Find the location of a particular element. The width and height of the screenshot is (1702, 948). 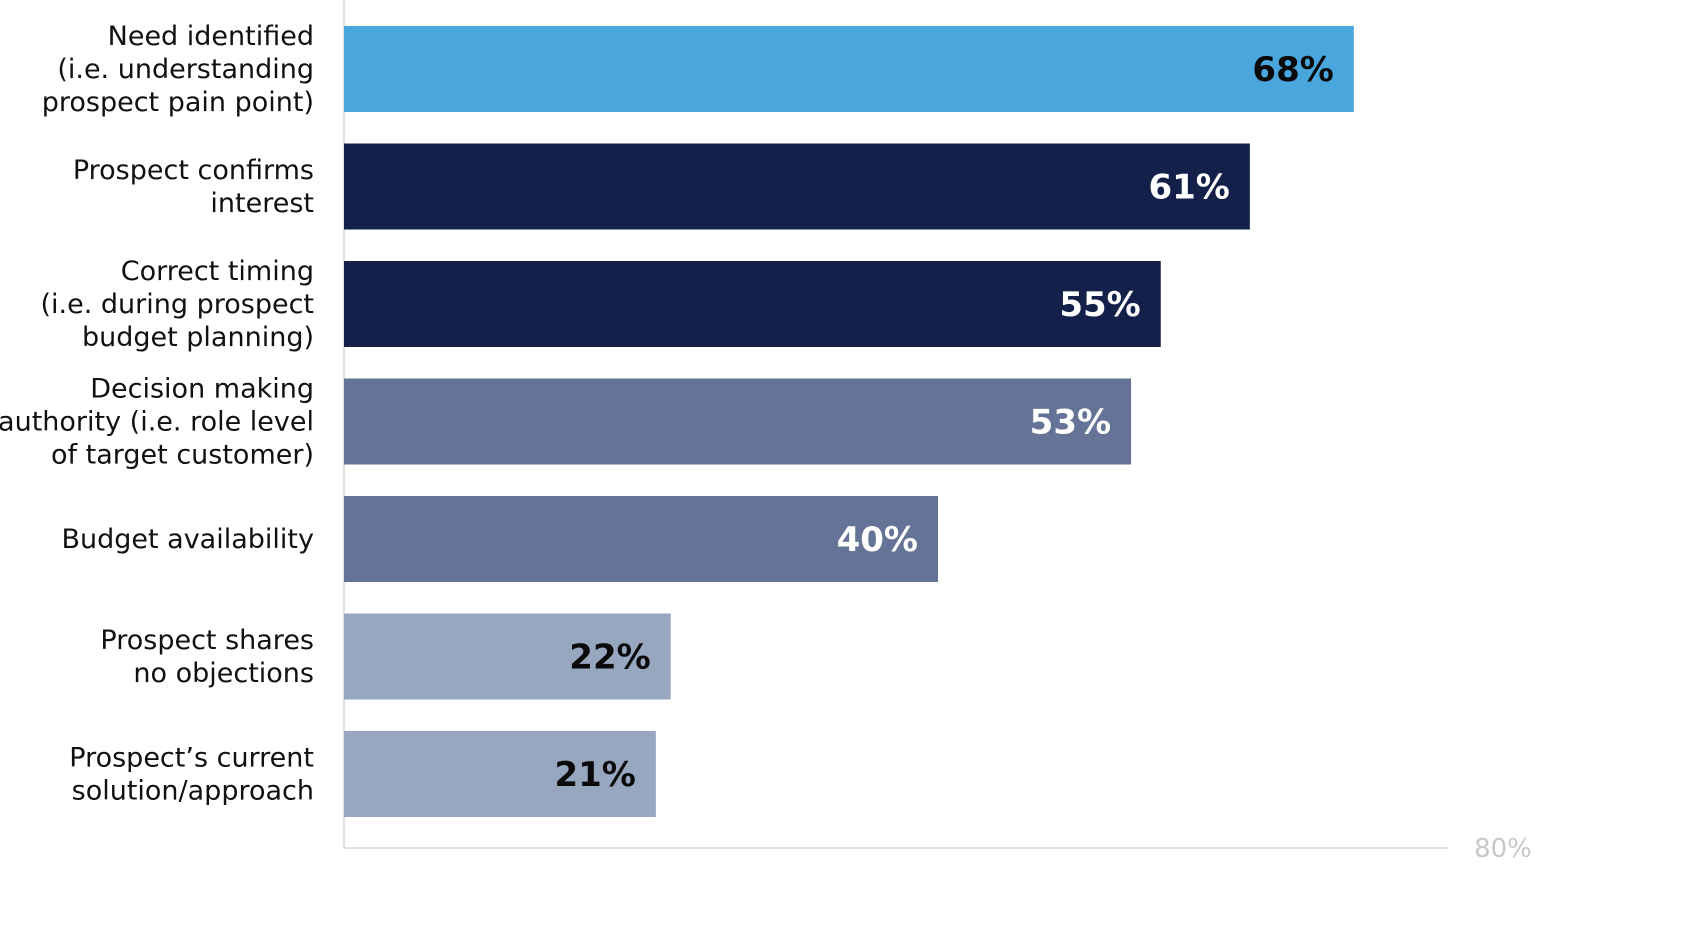

category-label-4: Budget availability is located at coordinates (187, 539).